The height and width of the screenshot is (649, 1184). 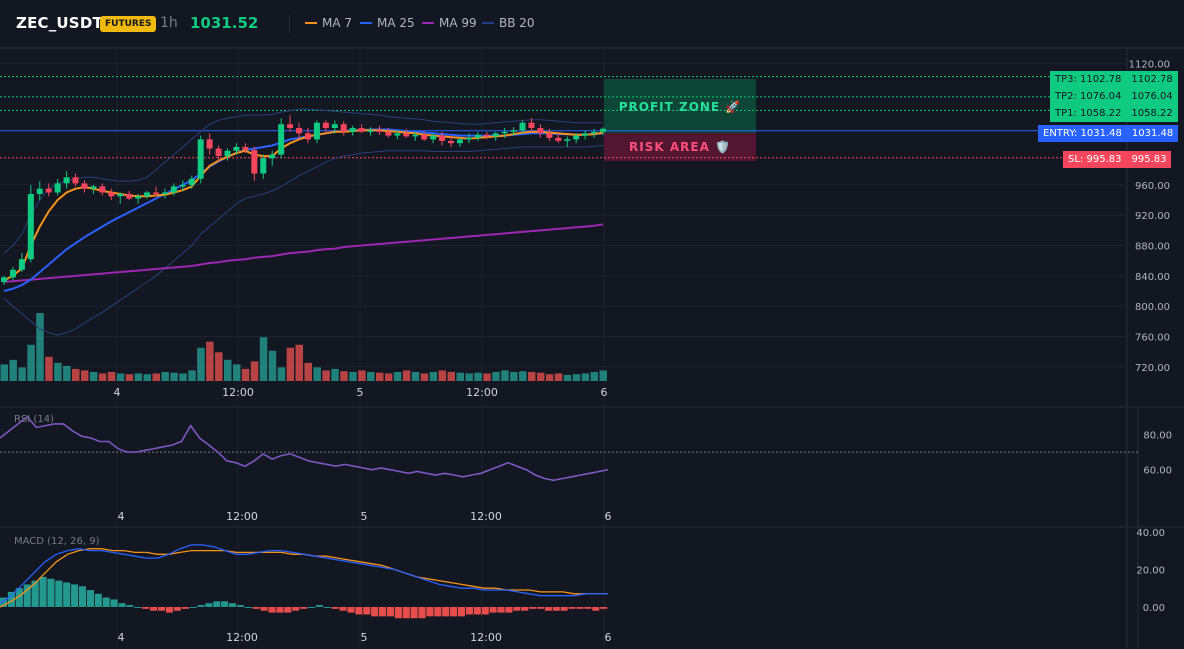 I want to click on risk-area-label: RISK AREA 🛡️, so click(x=680, y=147).